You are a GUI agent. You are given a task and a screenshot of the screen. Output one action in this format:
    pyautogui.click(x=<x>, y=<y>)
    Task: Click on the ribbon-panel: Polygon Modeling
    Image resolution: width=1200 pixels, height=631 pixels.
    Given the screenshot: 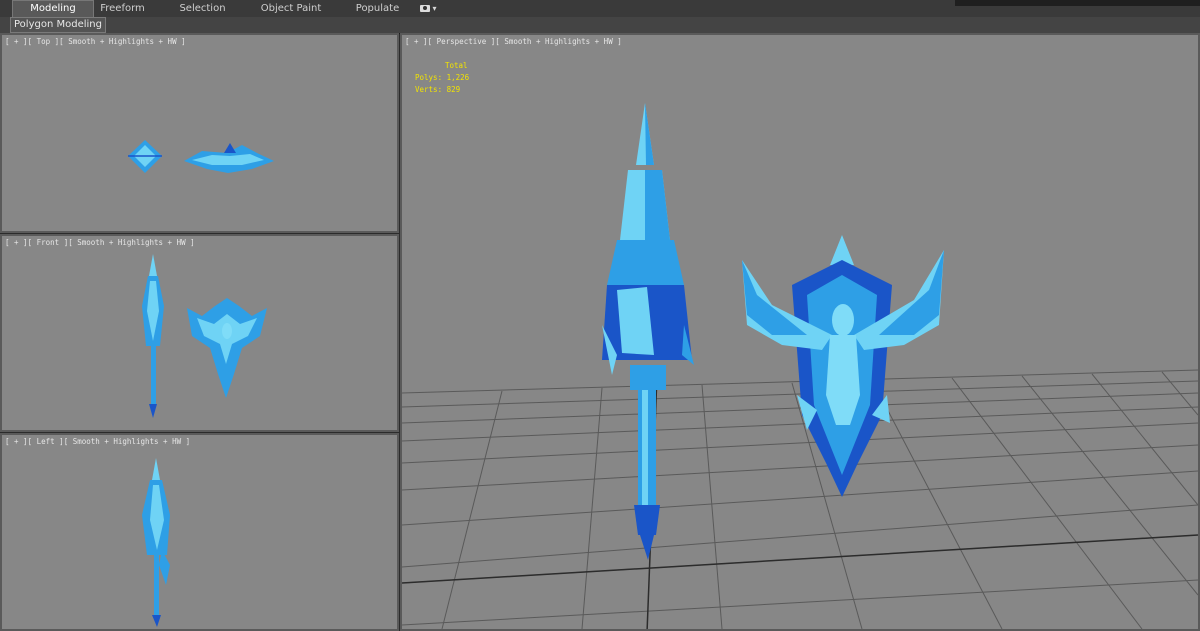 What is the action you would take?
    pyautogui.click(x=600, y=25)
    